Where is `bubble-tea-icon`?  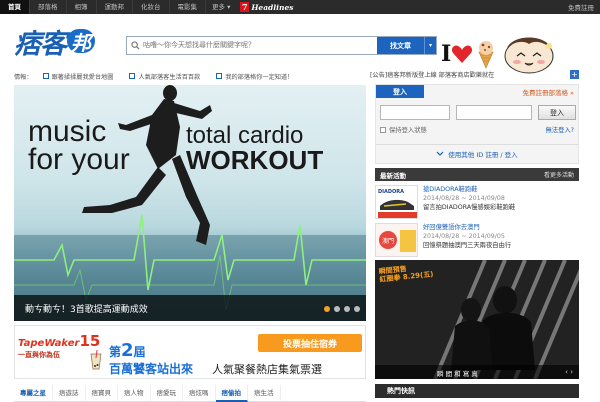 bubble-tea-icon is located at coordinates (96, 360).